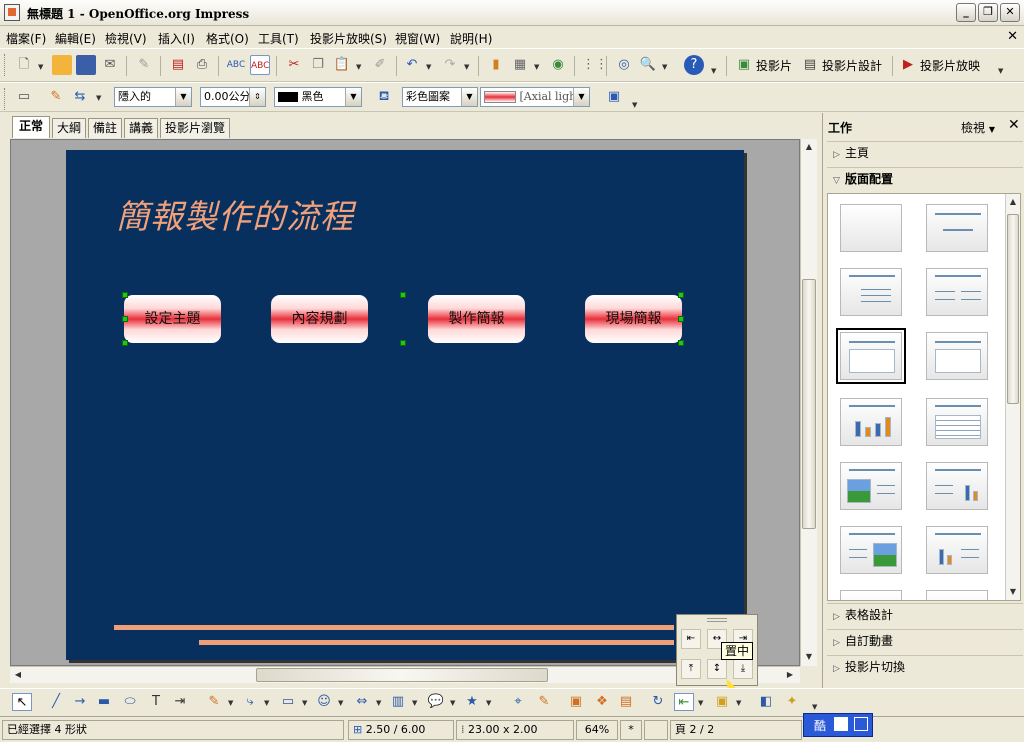  What do you see at coordinates (871, 228) in the screenshot?
I see `layout-blank` at bounding box center [871, 228].